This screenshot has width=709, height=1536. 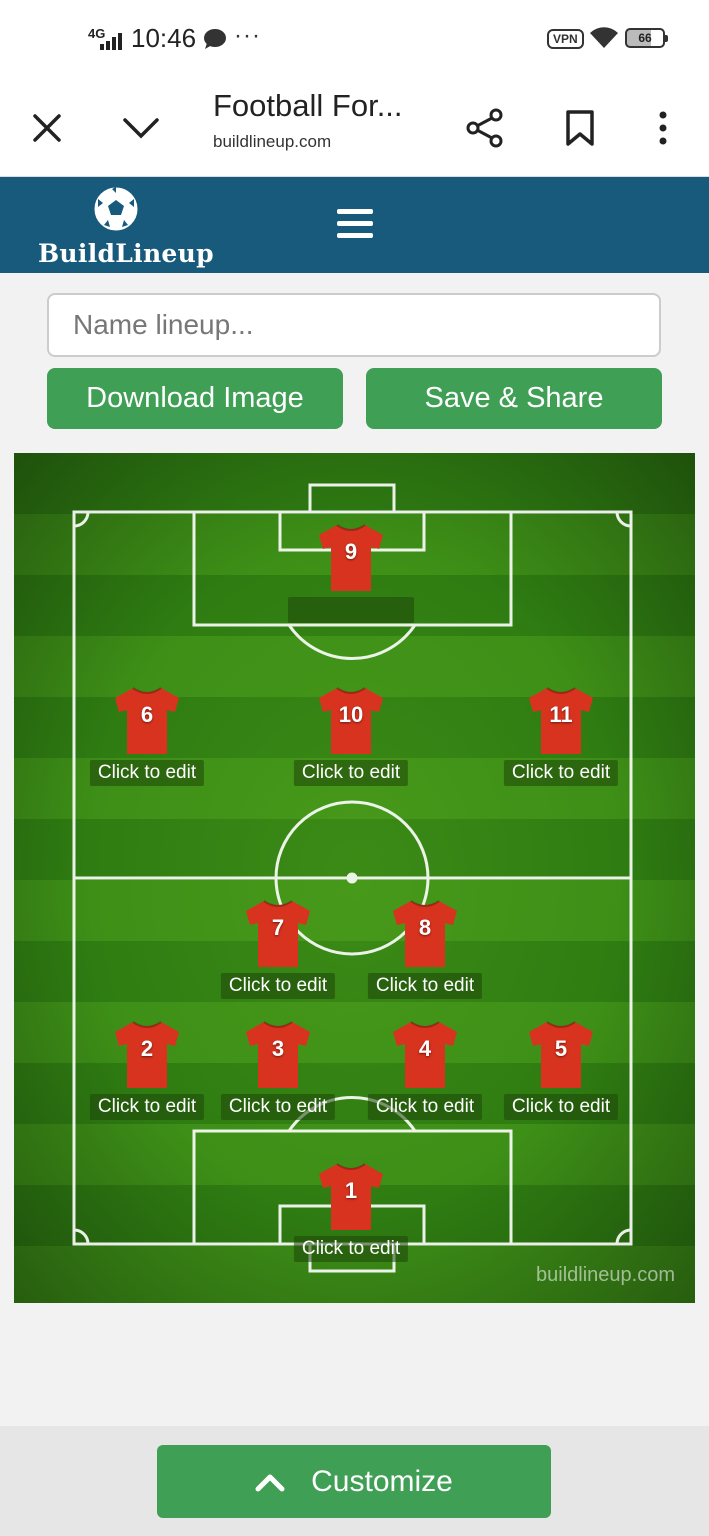 I want to click on save-share-button: Save & Share, so click(x=514, y=398).